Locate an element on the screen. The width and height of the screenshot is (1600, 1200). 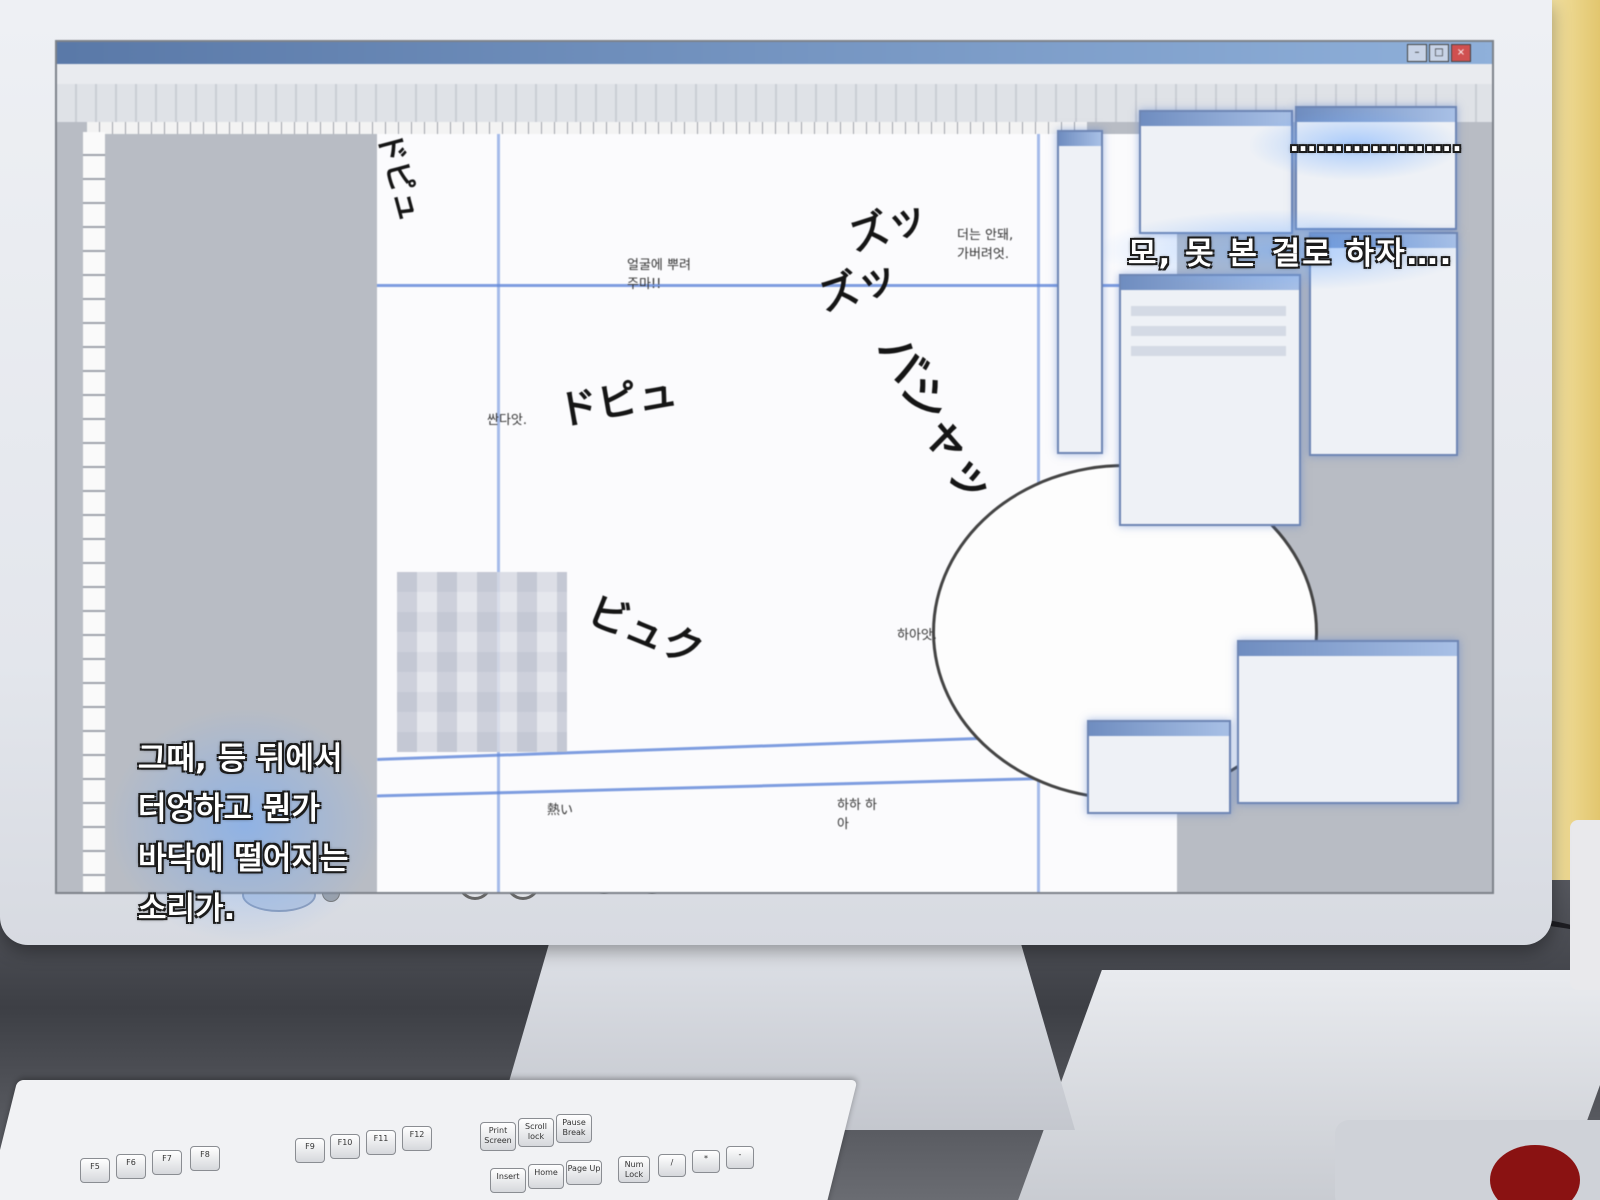
info-panel is located at coordinates (1159, 767).